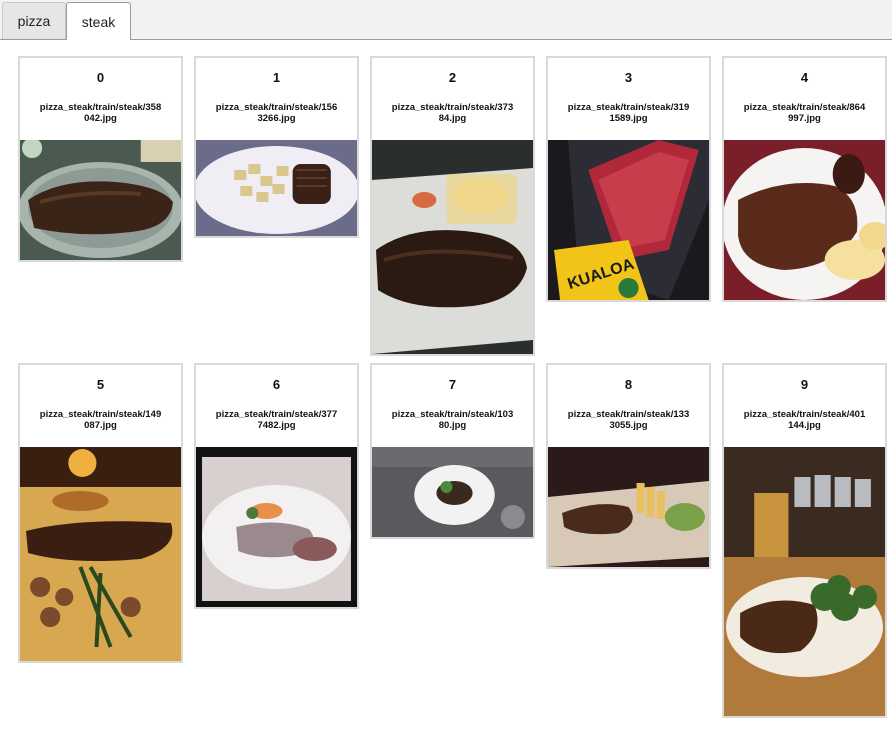  What do you see at coordinates (452, 113) in the screenshot?
I see `image-filename: pizza_steak/train/steak/373 84.jpg` at bounding box center [452, 113].